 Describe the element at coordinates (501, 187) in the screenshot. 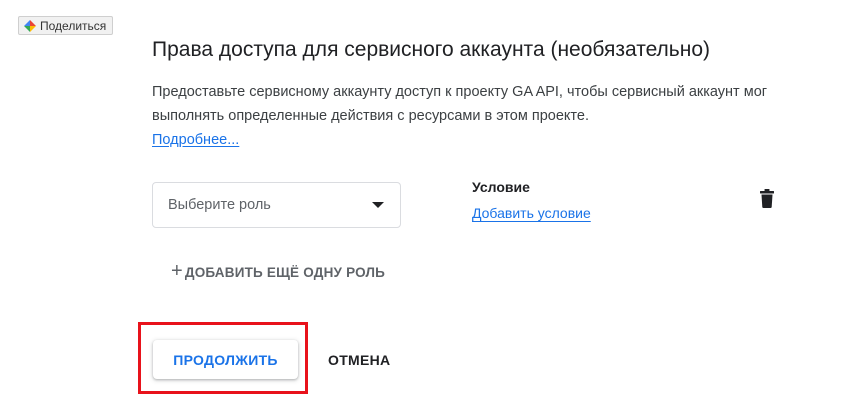

I see `condition-label: Условие` at that location.